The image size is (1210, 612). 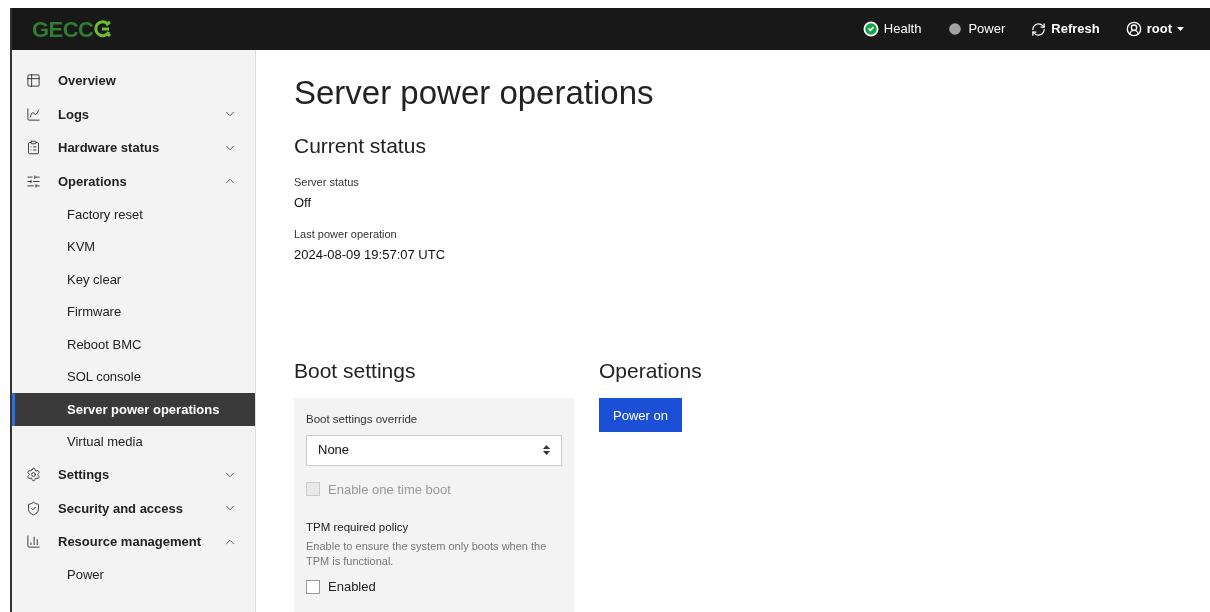 I want to click on nav-subitem: SOL console, so click(x=133, y=376).